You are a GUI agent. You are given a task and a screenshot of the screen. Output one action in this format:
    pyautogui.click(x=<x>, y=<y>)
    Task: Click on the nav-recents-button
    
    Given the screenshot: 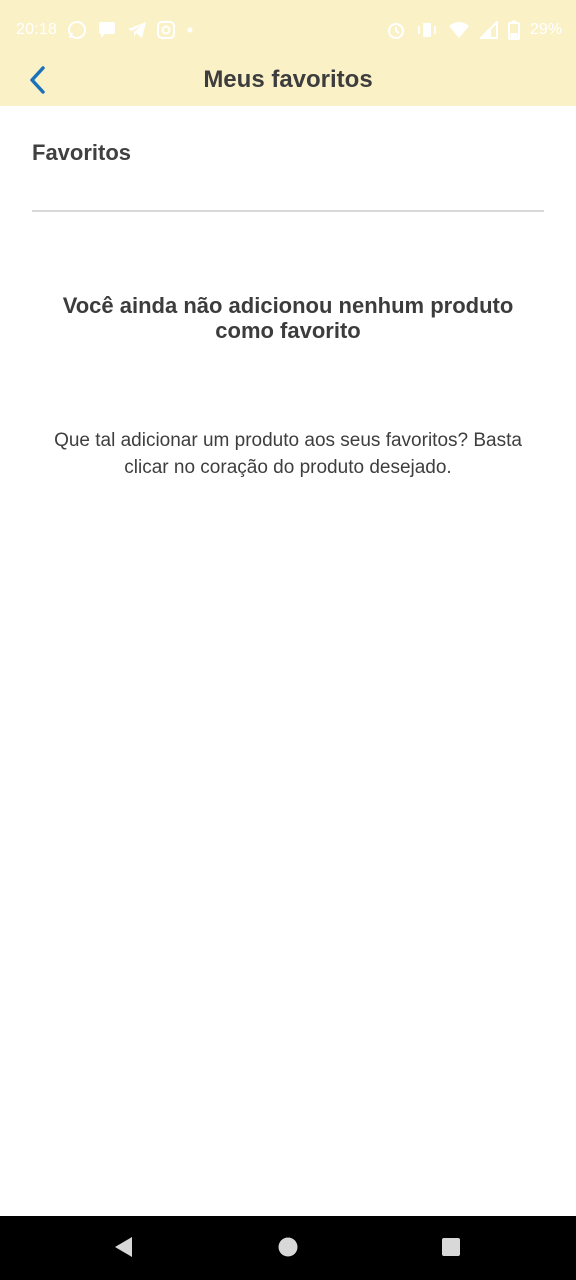 What is the action you would take?
    pyautogui.click(x=451, y=1249)
    